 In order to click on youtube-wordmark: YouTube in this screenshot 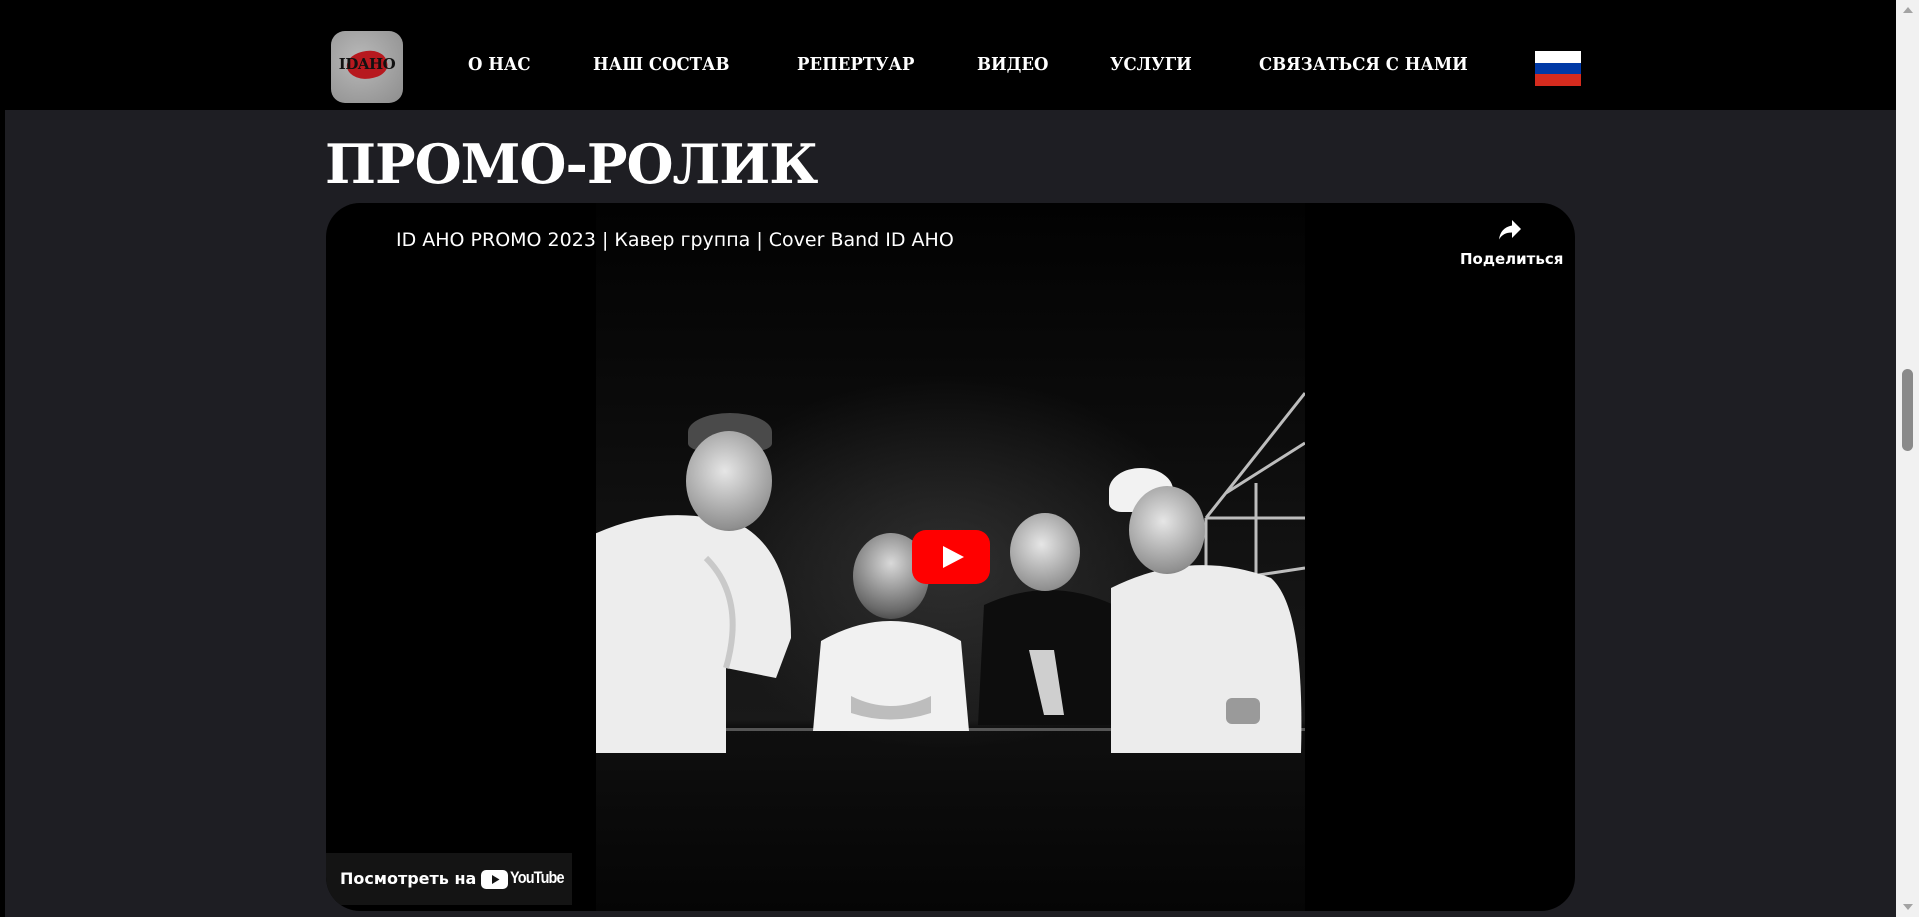, I will do `click(537, 877)`.